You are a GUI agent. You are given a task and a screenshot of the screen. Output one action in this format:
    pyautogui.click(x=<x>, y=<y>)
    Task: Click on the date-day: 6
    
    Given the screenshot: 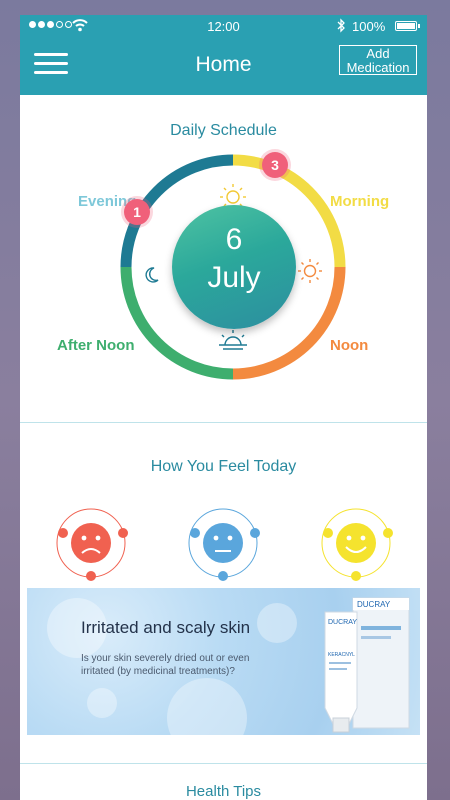 What is the action you would take?
    pyautogui.click(x=234, y=239)
    